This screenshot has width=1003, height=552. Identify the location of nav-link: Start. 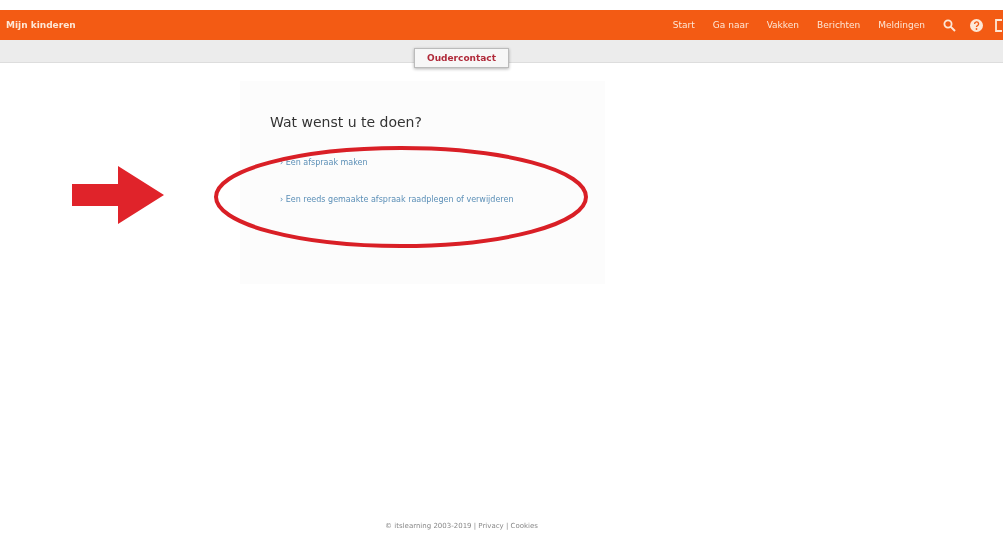
(683, 25).